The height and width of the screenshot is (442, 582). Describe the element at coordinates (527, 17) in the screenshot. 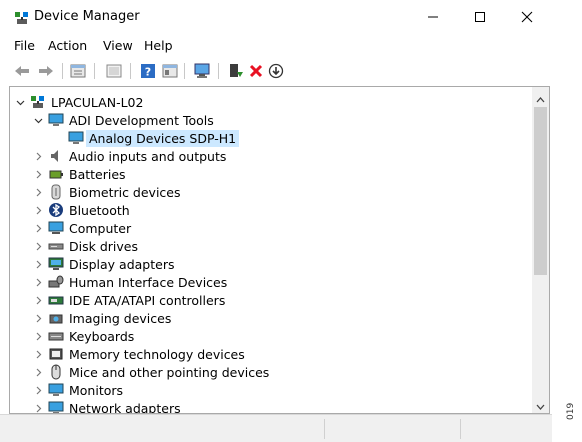

I see `close-button` at that location.